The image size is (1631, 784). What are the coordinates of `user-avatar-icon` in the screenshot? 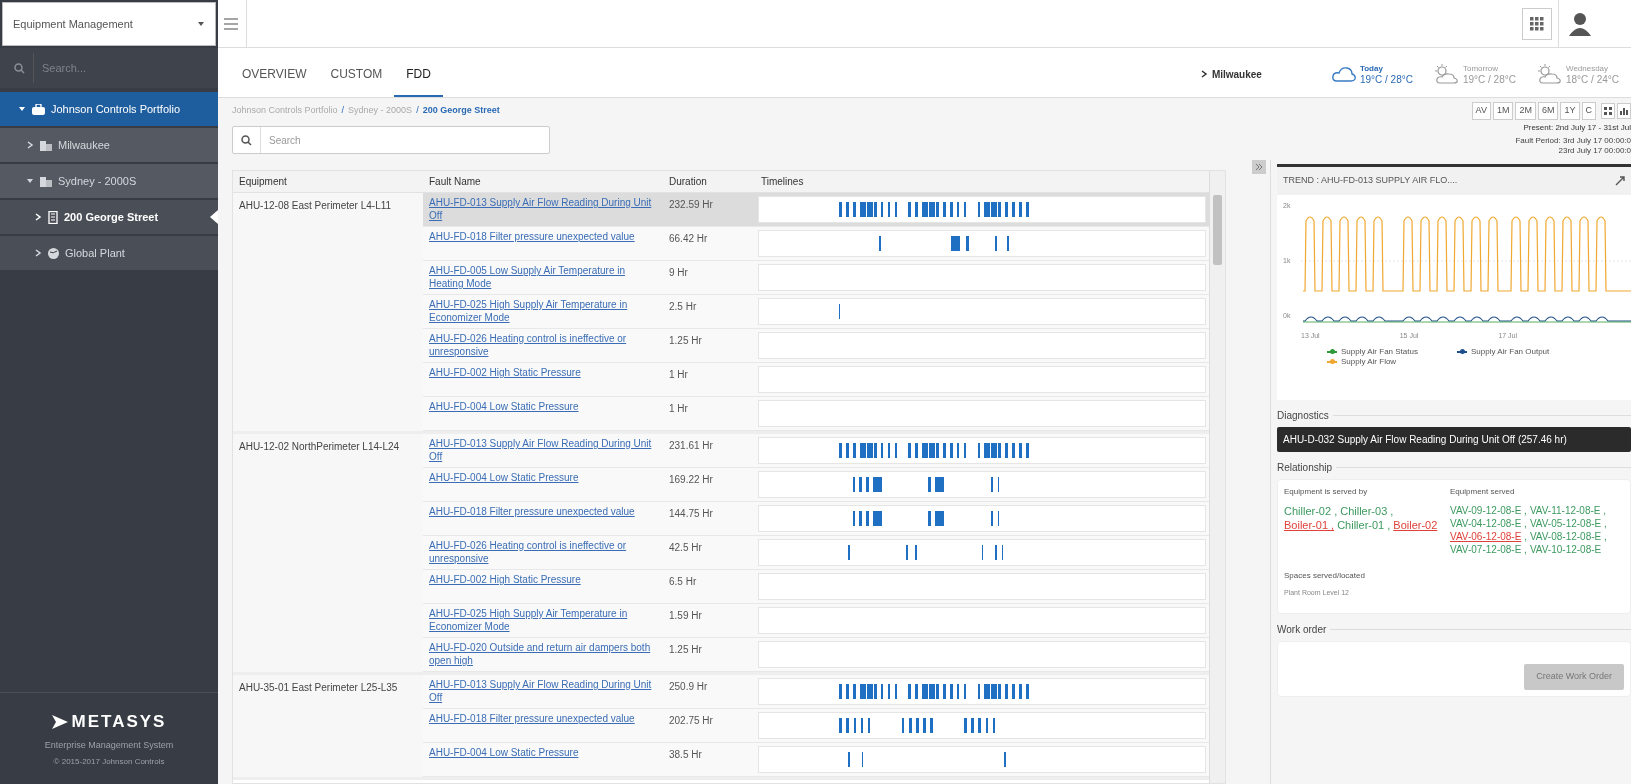 It's located at (1580, 23).